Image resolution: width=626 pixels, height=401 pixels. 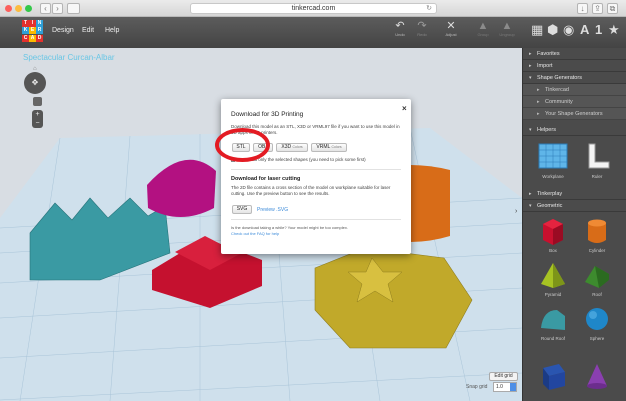 What do you see at coordinates (39, 23) in the screenshot?
I see `logo-tile: N` at bounding box center [39, 23].